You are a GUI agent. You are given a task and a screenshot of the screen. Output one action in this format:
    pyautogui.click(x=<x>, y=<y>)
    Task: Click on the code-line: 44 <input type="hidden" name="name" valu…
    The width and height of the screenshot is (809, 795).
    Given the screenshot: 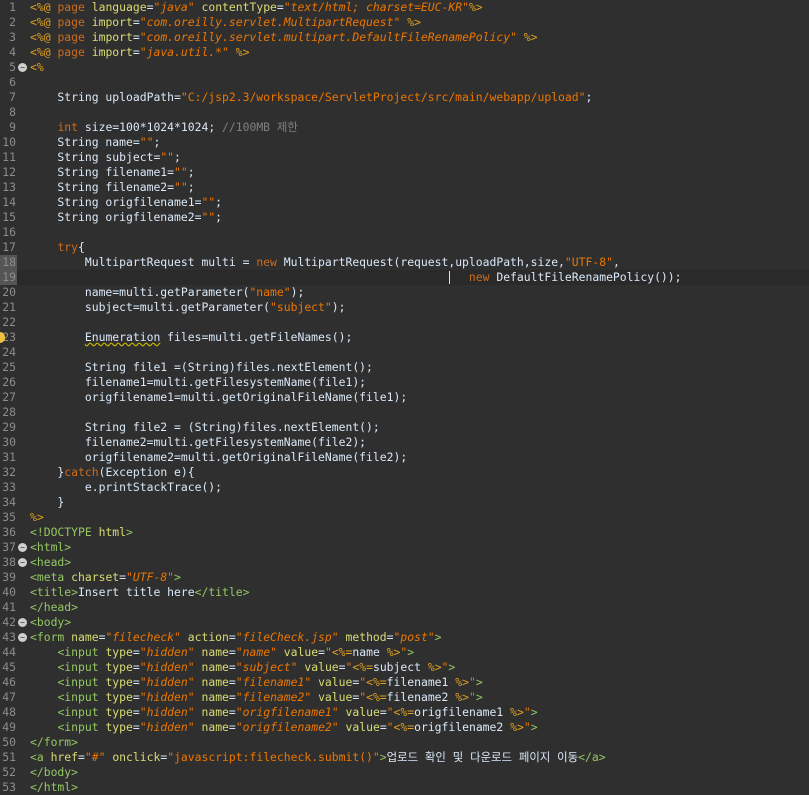 What is the action you would take?
    pyautogui.click(x=404, y=652)
    